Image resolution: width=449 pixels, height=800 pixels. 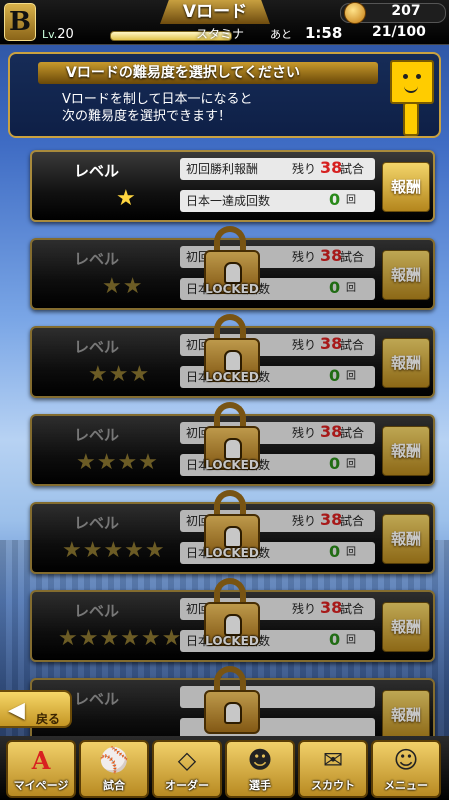 What do you see at coordinates (16, 710) in the screenshot?
I see `back-arrow-icon: ◀` at bounding box center [16, 710].